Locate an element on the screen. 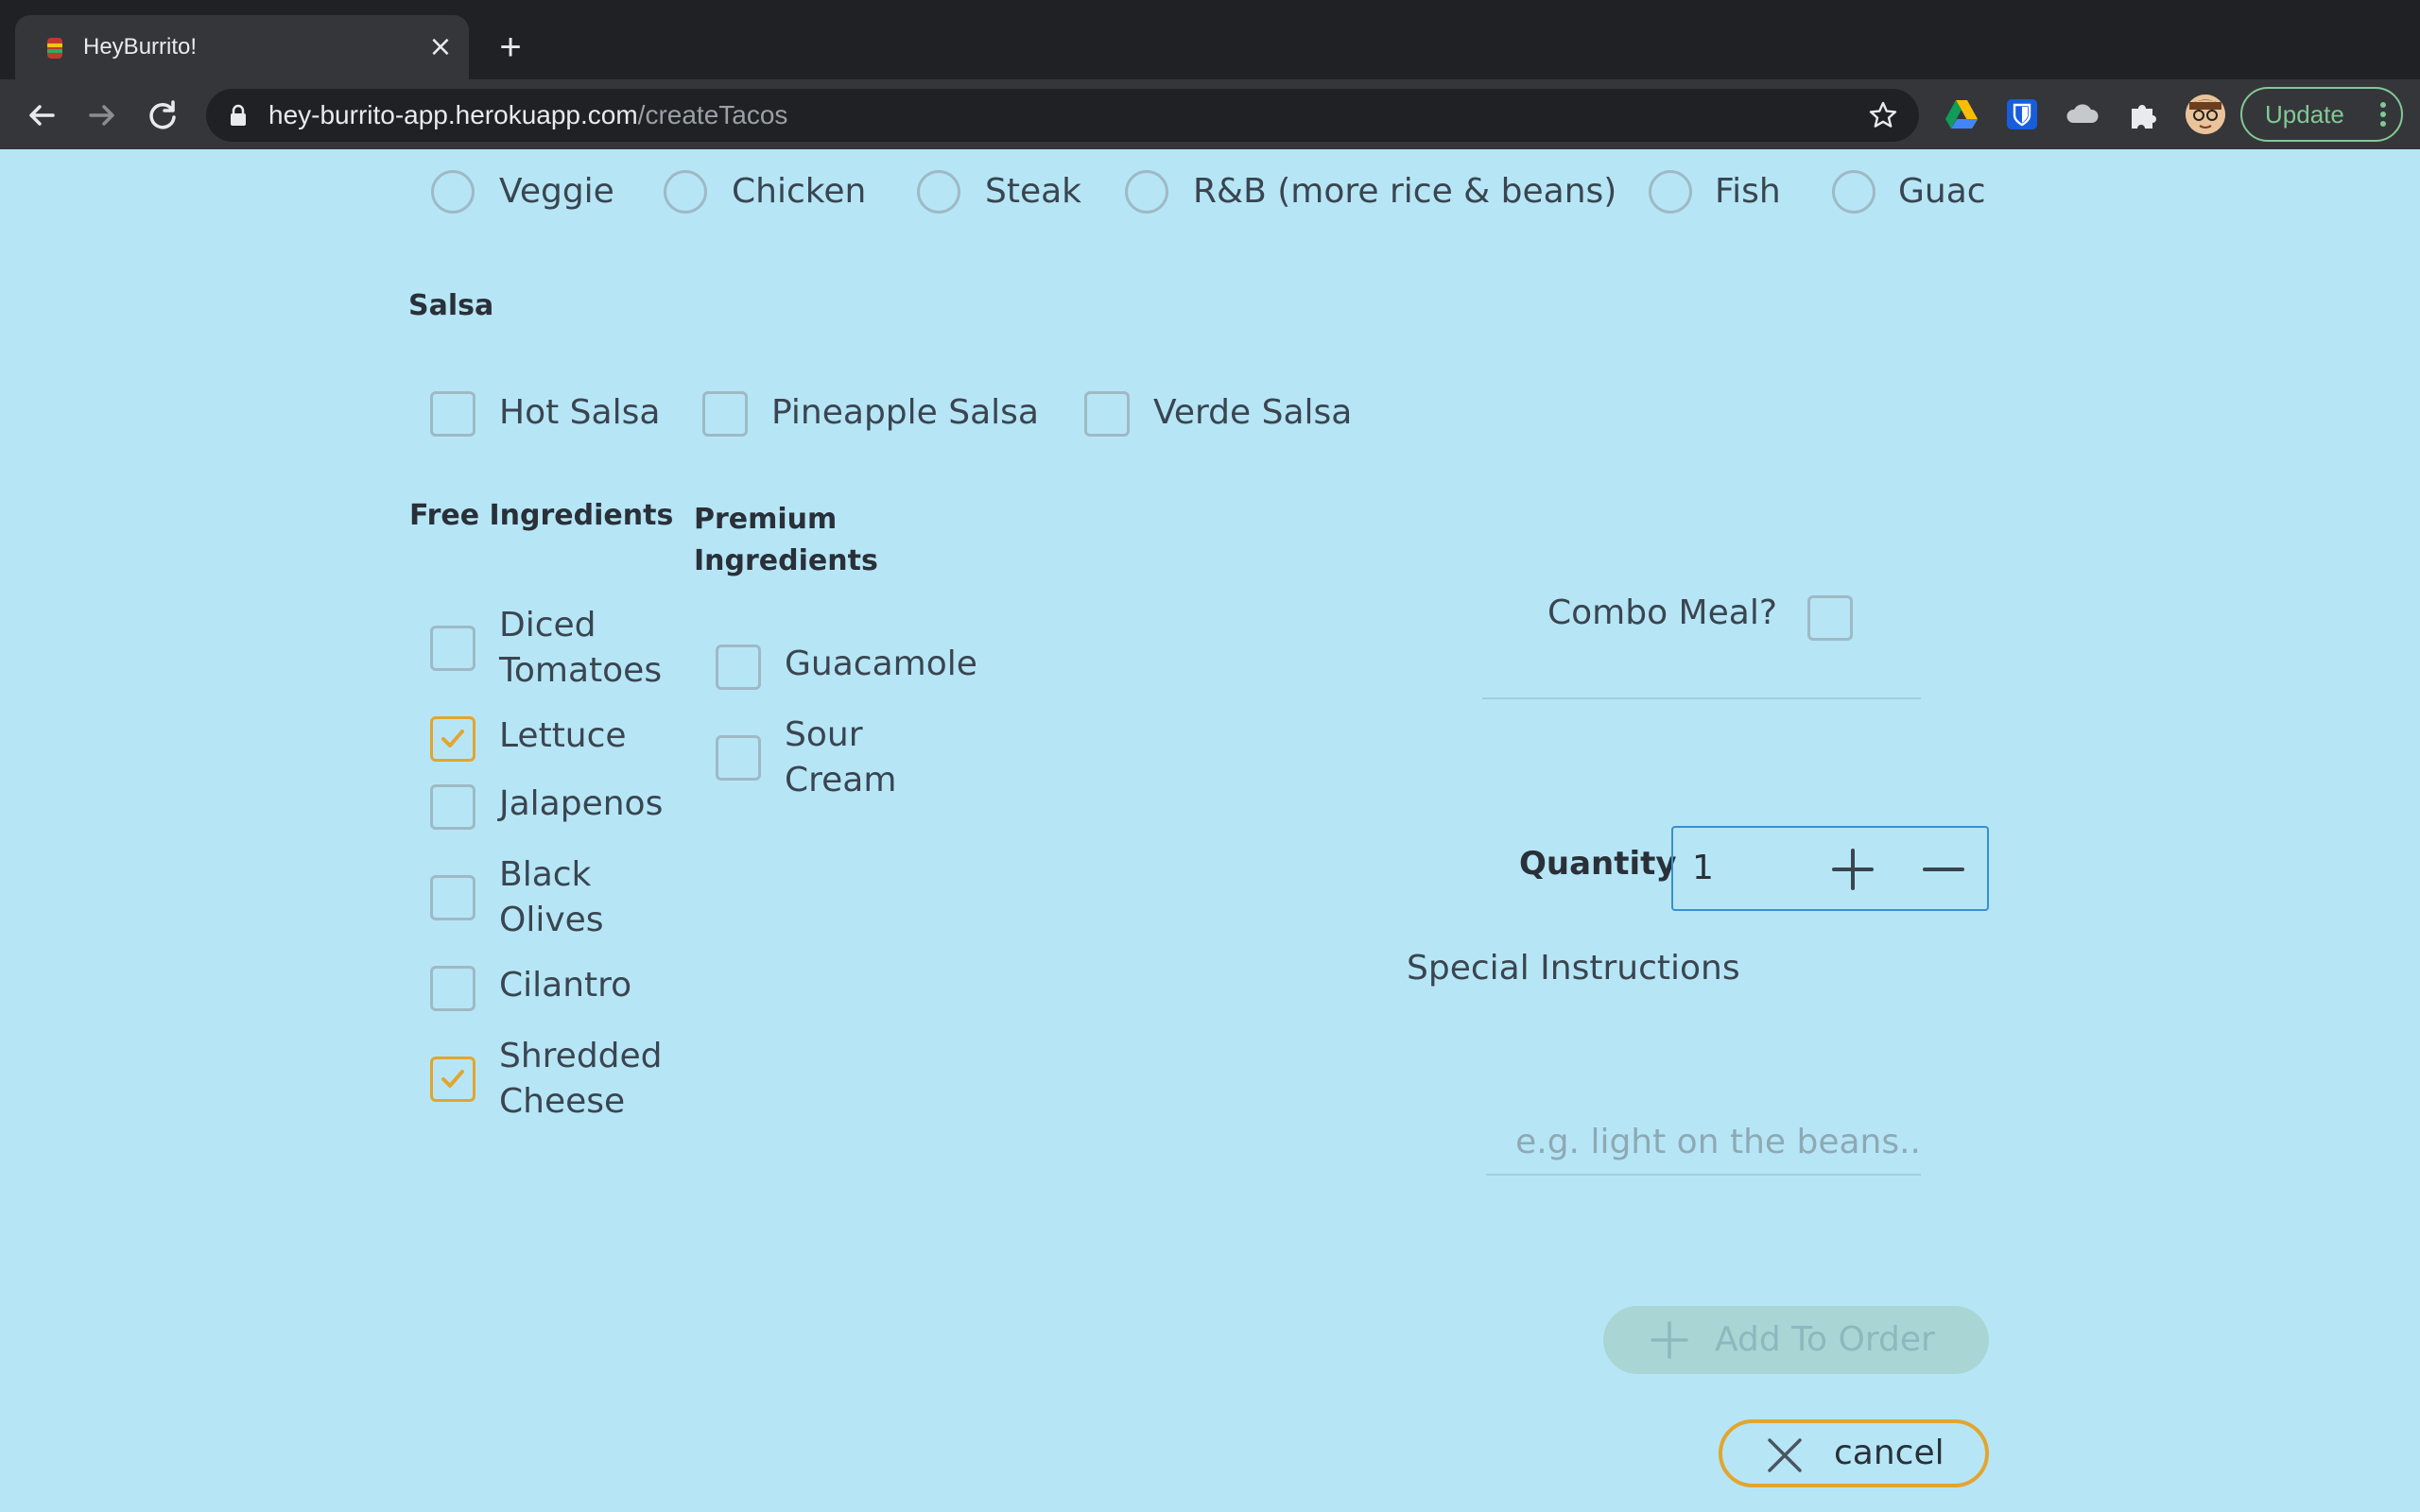 Image resolution: width=2420 pixels, height=1512 pixels. option-label: Jalapenos is located at coordinates (582, 803).